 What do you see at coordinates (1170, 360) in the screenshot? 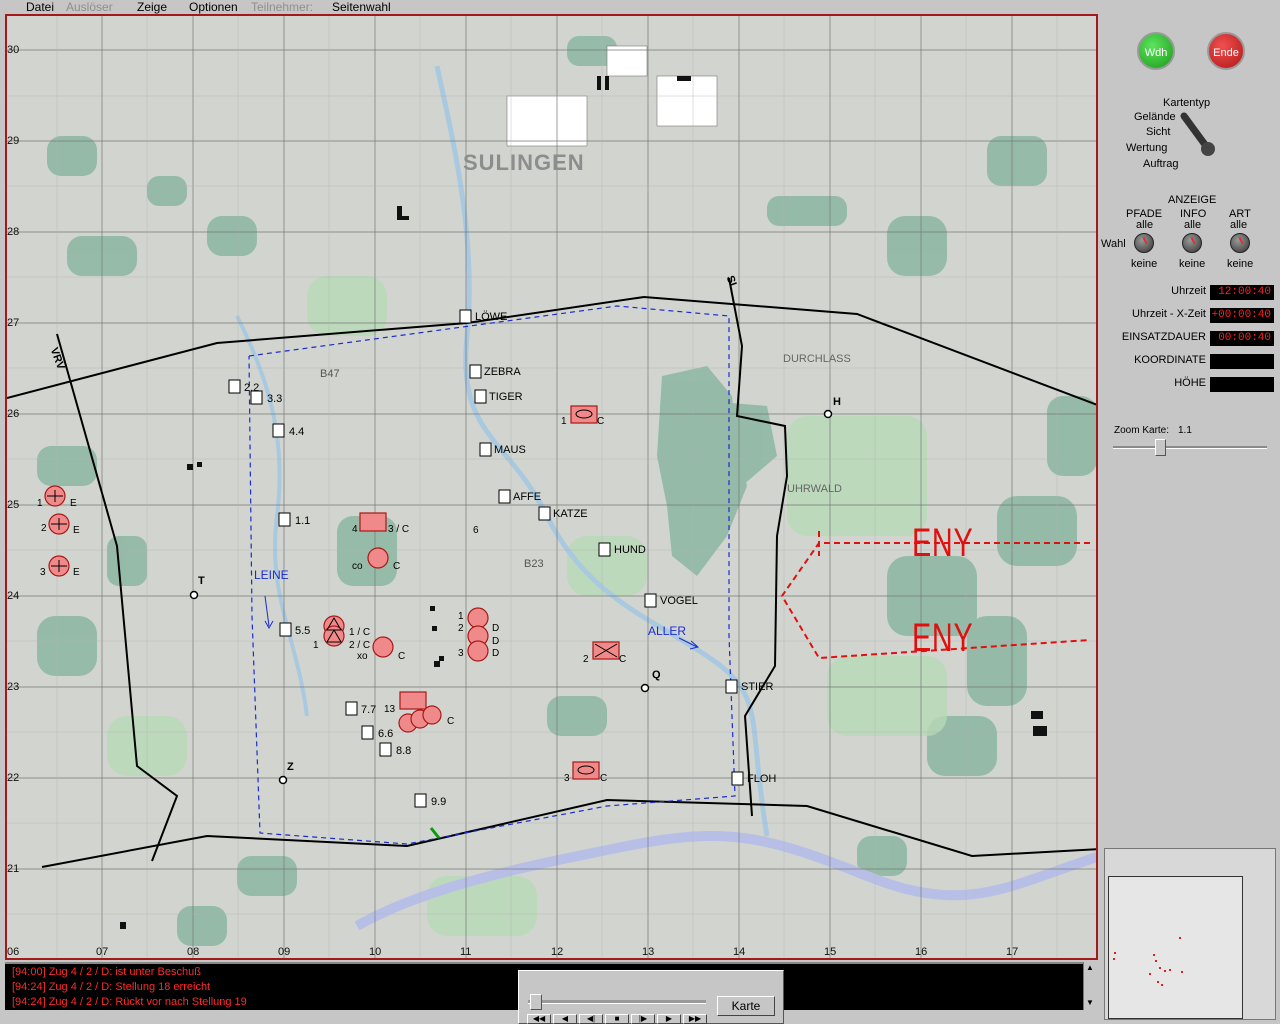
I see `koordinate-label: KOORDINATE` at bounding box center [1170, 360].